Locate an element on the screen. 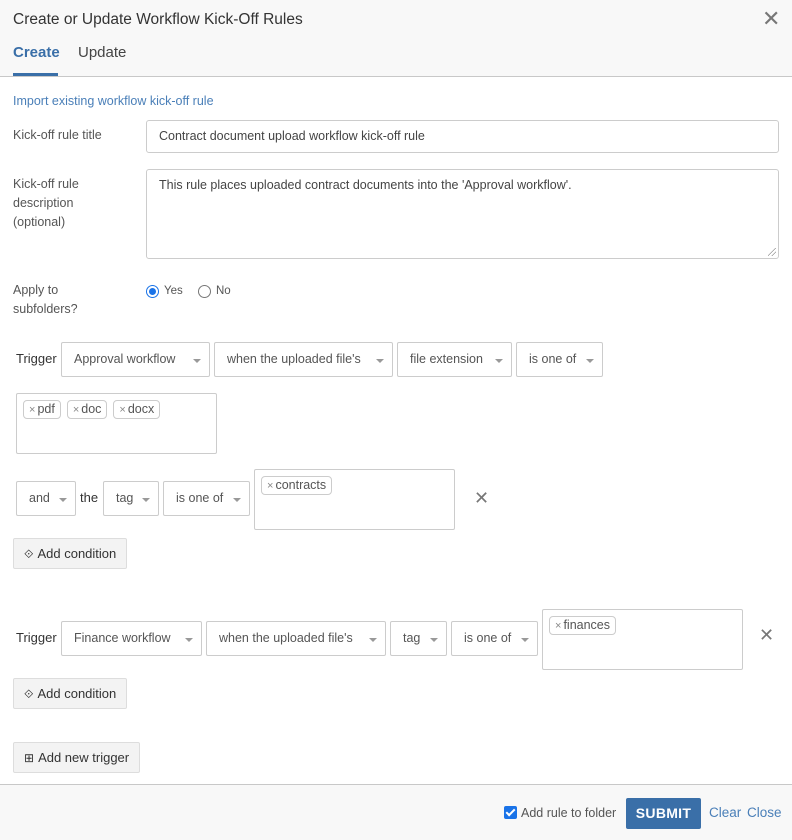  conjunction-select: and is located at coordinates (46, 498).